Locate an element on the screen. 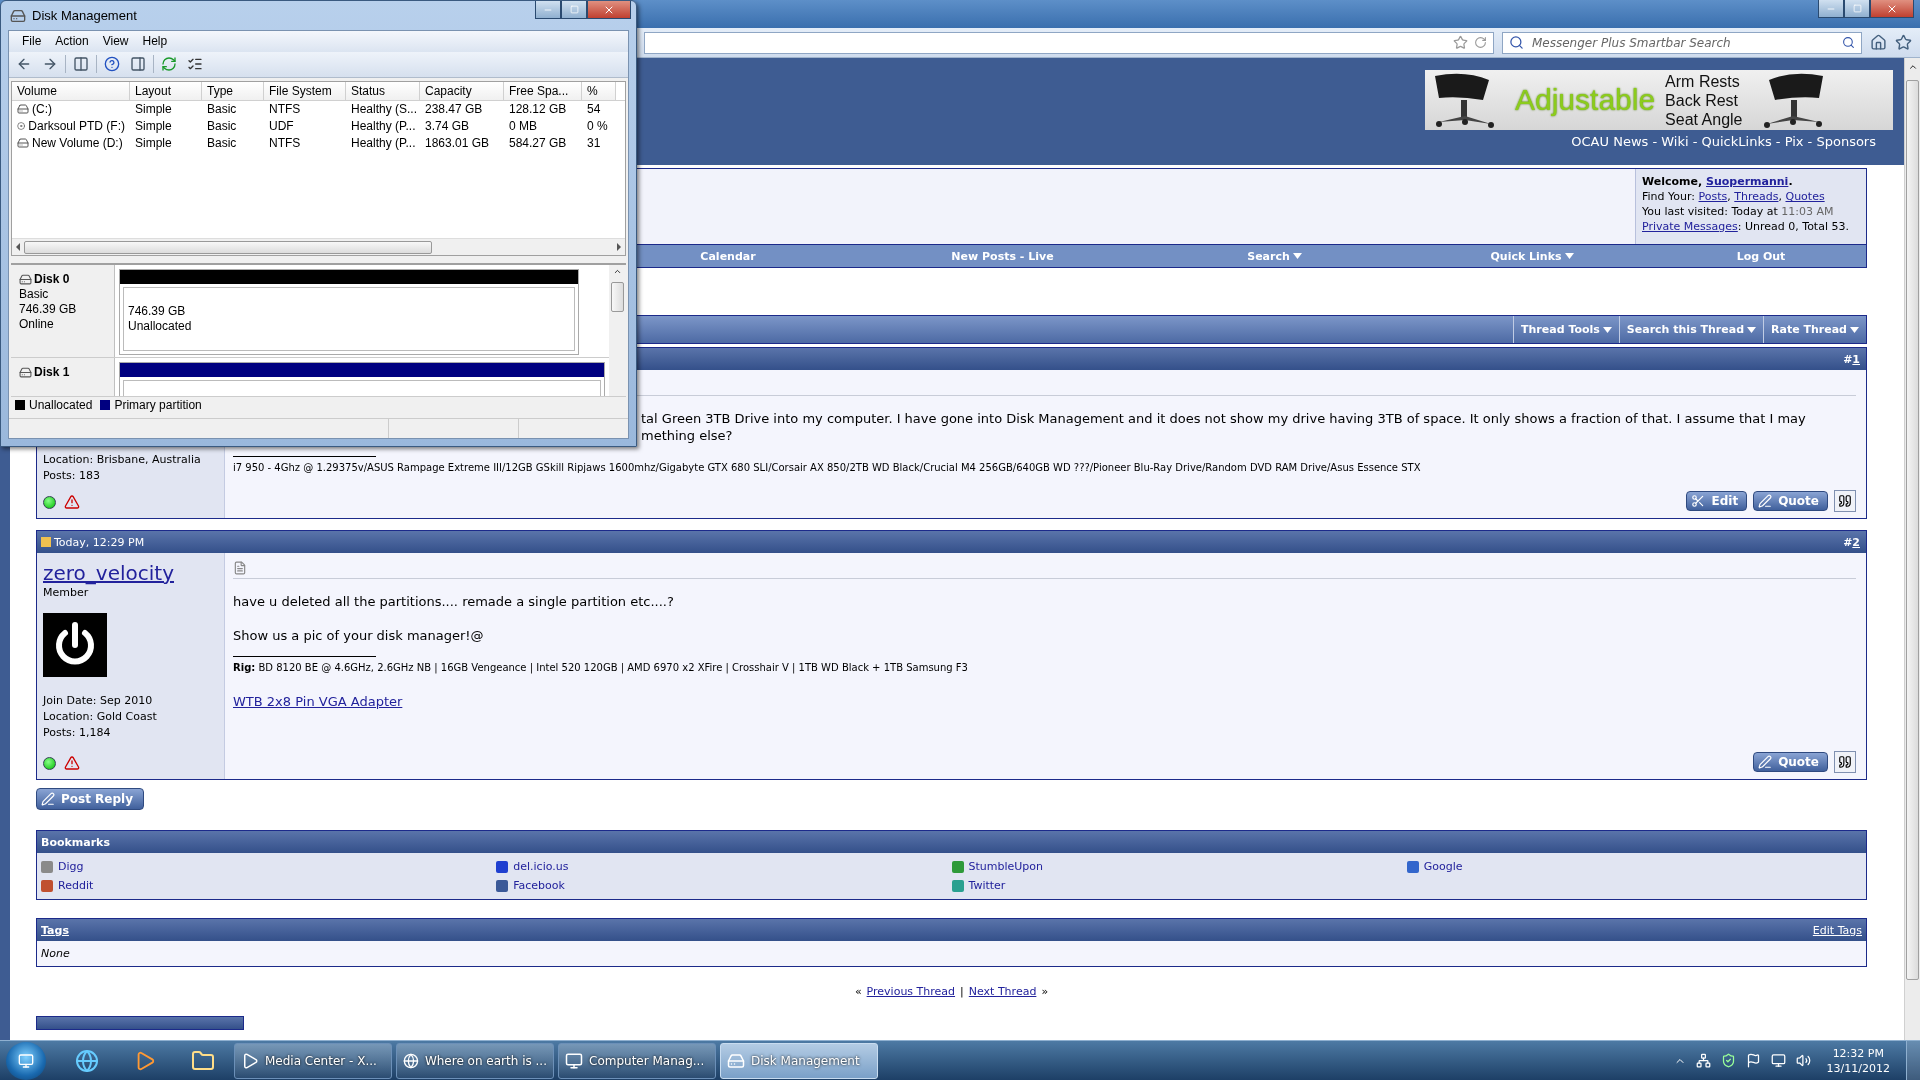  bookmark-link: Facebook is located at coordinates (530, 885).